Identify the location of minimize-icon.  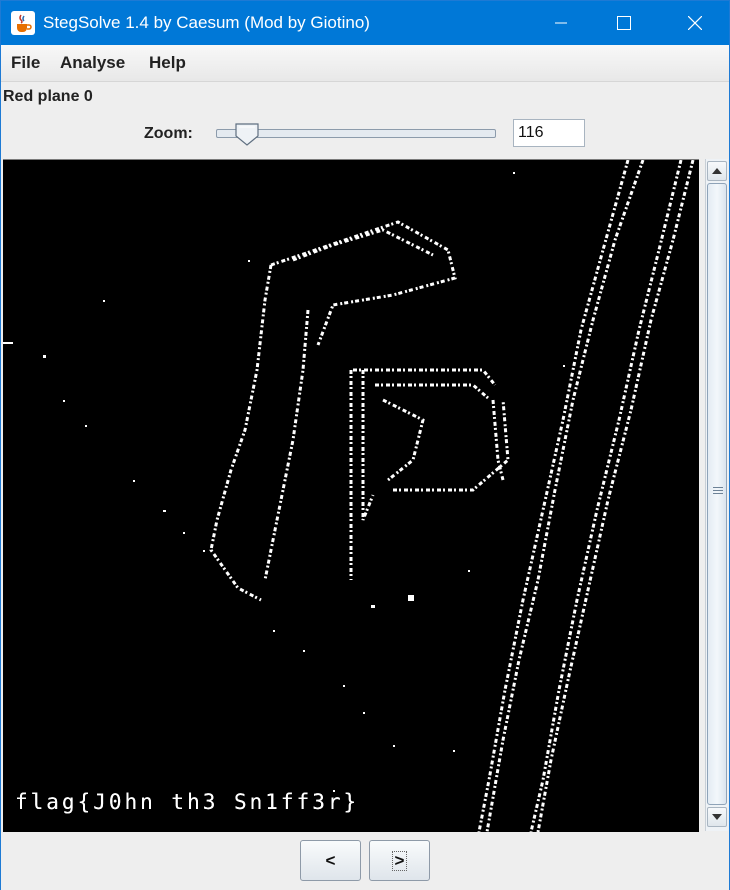
(561, 23).